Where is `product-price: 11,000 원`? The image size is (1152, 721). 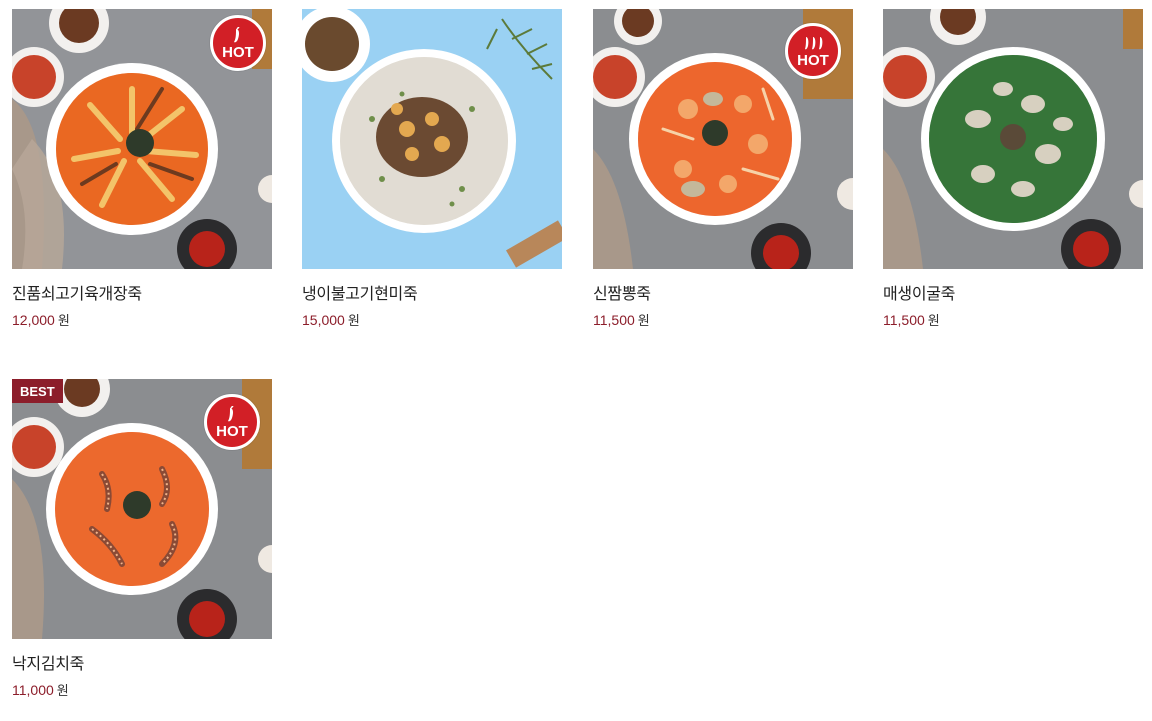
product-price: 11,000 원 is located at coordinates (40, 690).